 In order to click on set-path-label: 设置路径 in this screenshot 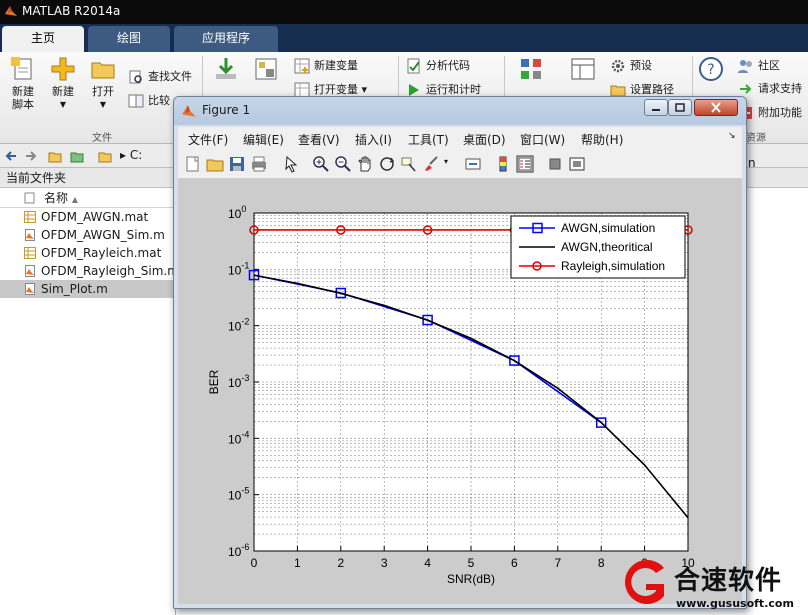, I will do `click(652, 89)`.